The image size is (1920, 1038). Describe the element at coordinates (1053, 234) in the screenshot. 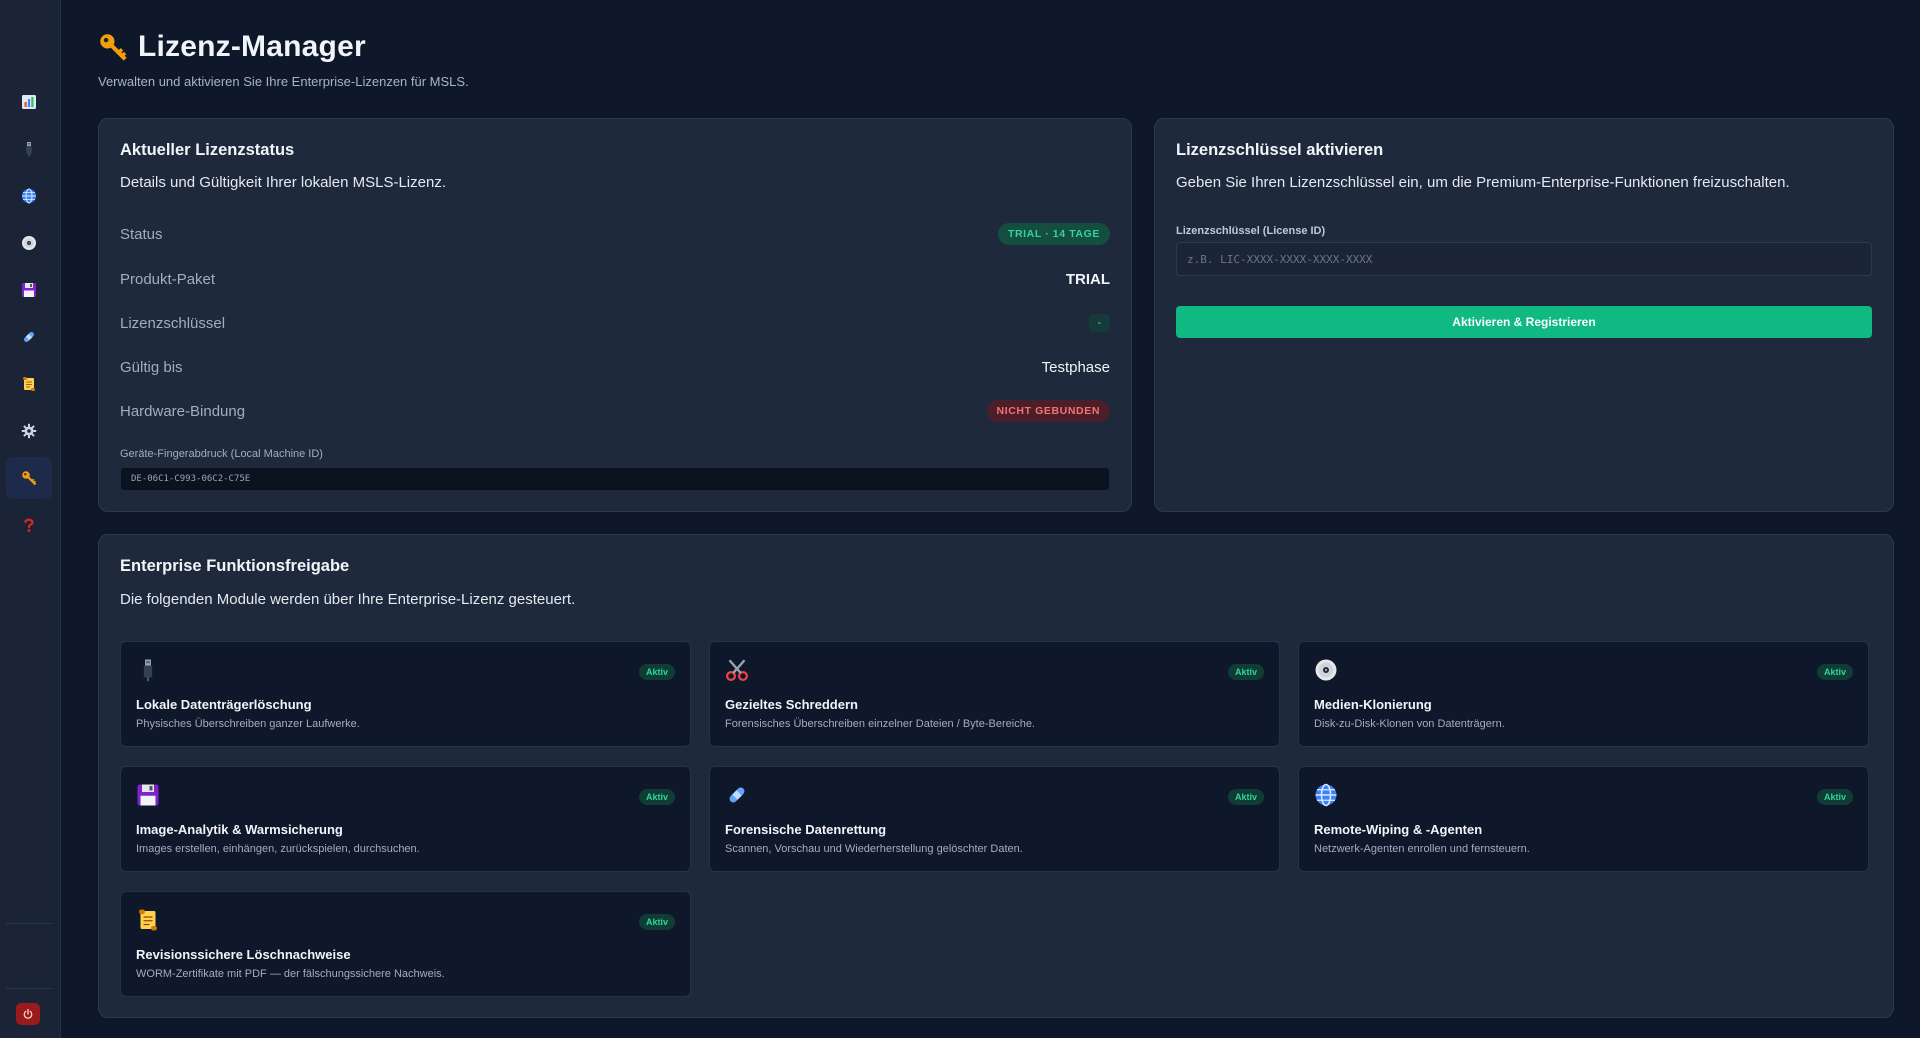

I see `status-badge: TRIAL · 14 TAGE` at that location.